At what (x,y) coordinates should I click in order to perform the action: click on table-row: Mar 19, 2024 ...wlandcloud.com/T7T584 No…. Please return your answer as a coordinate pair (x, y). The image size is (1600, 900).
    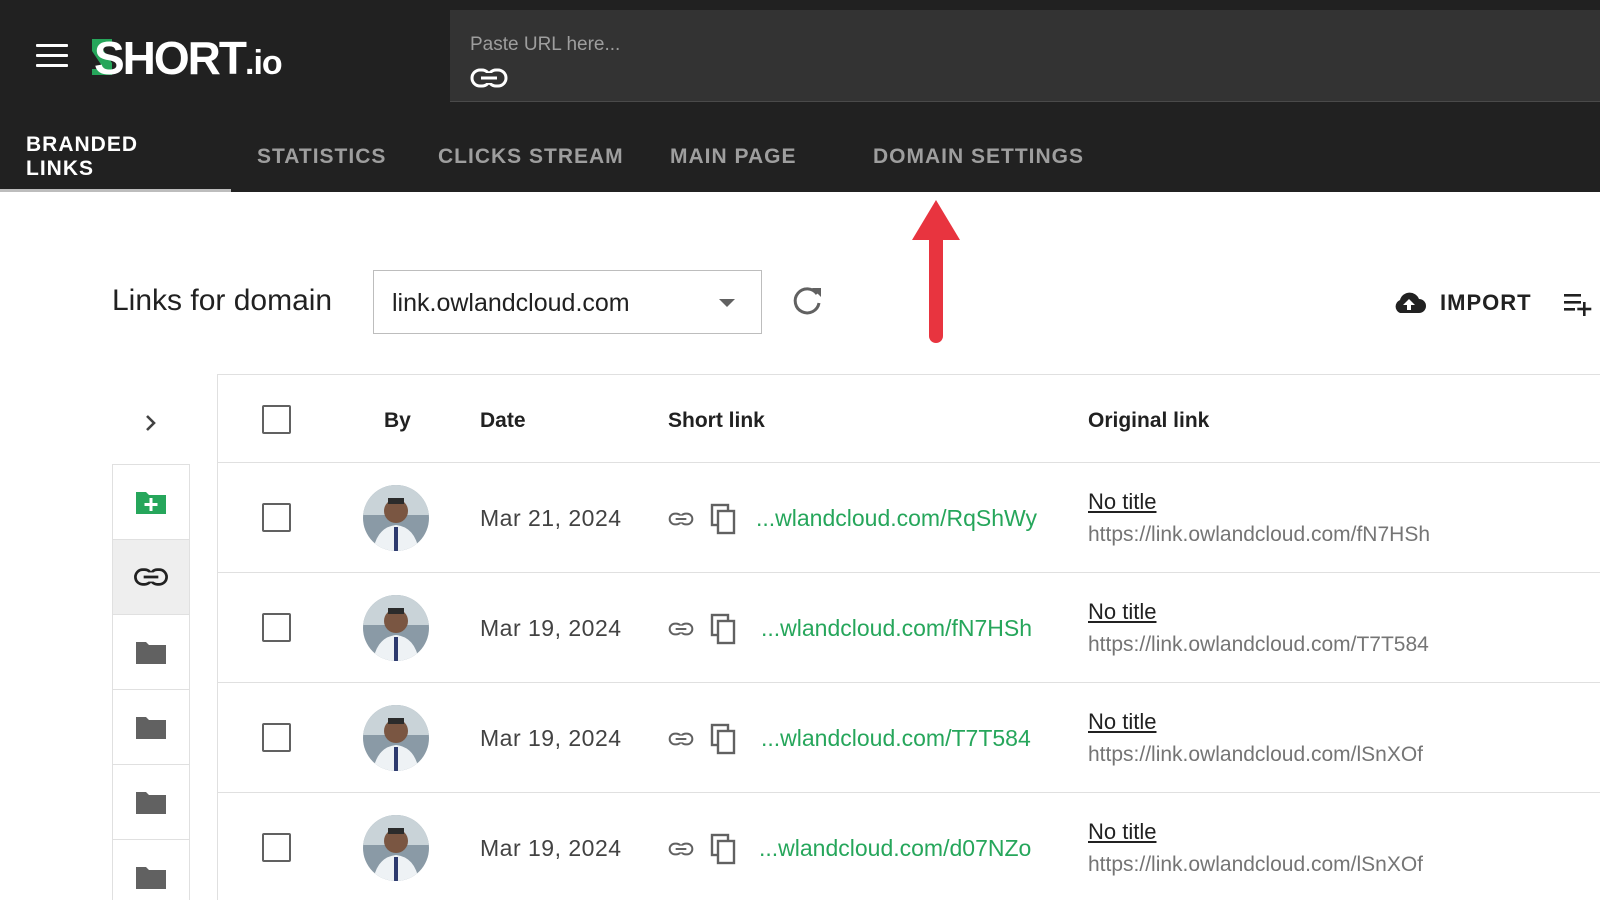
    Looking at the image, I should click on (909, 738).